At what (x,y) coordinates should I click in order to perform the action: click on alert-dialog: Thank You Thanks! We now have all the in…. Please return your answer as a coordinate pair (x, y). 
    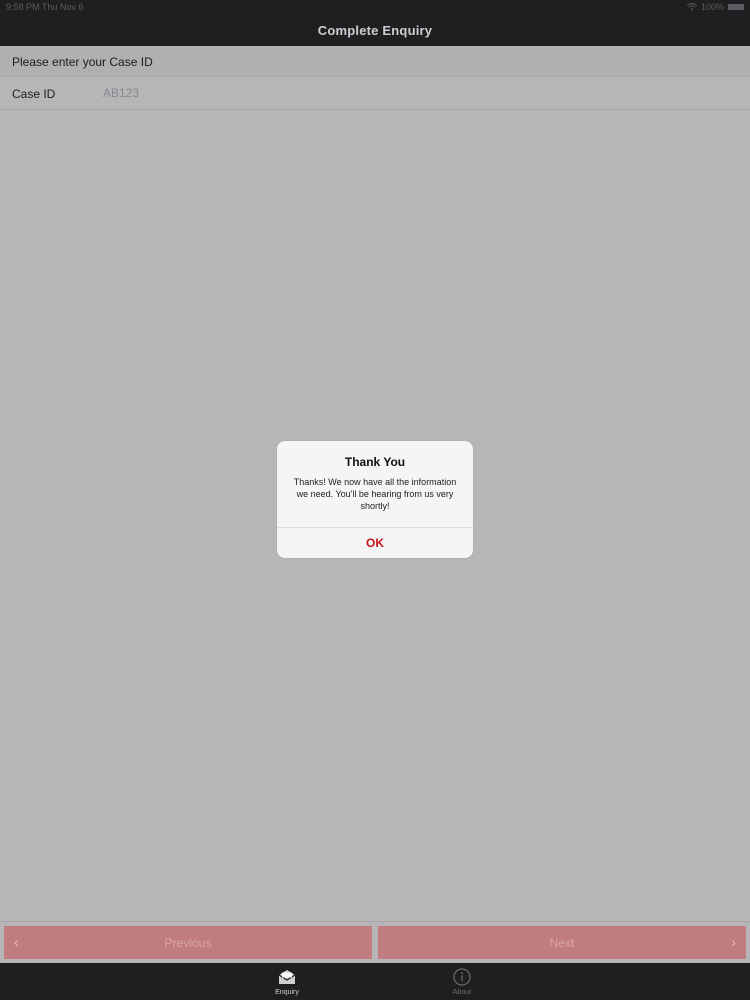
    Looking at the image, I should click on (375, 499).